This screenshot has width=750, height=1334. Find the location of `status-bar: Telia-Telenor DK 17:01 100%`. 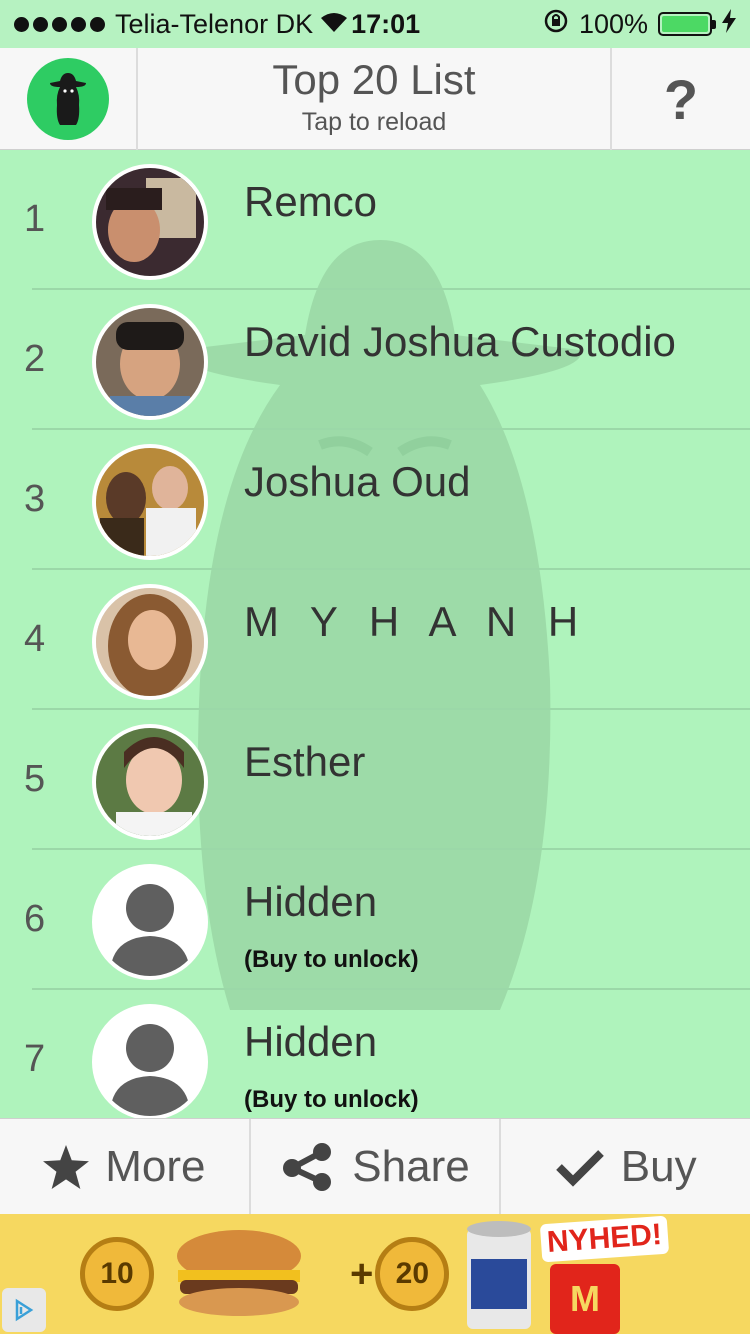

status-bar: Telia-Telenor DK 17:01 100% is located at coordinates (375, 24).